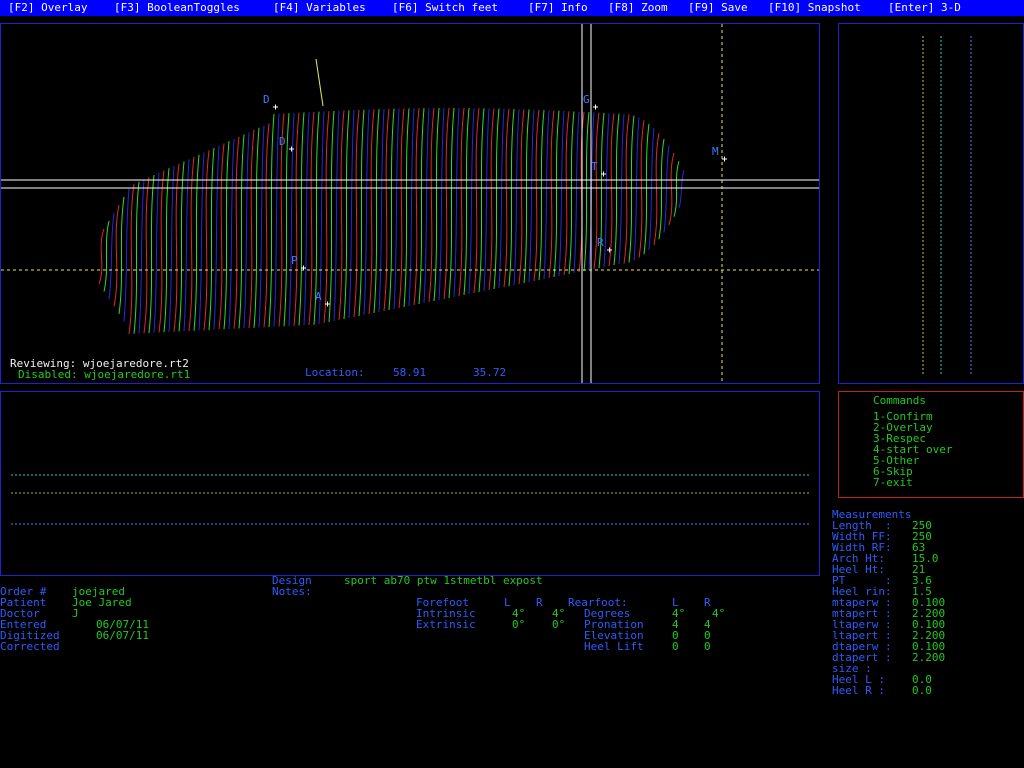 This screenshot has height=768, width=1024. I want to click on forefoot-col-l: L, so click(507, 602).